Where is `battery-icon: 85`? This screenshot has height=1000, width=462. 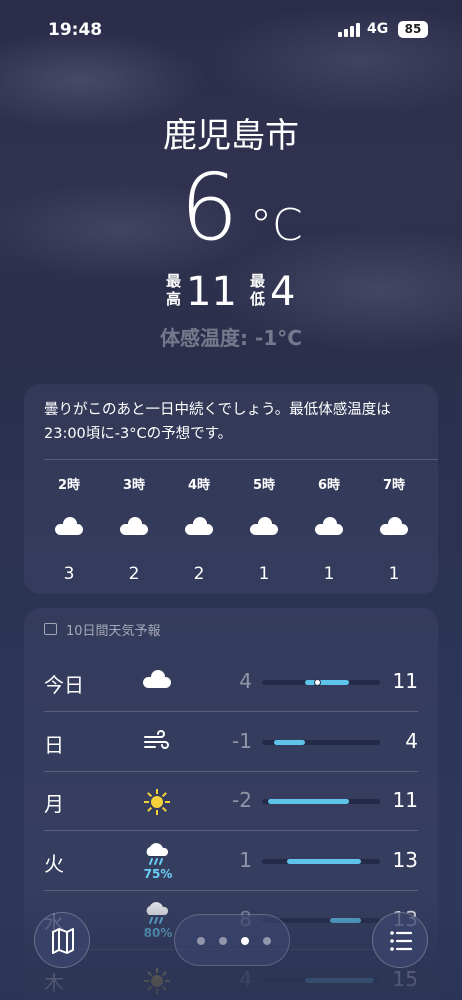 battery-icon: 85 is located at coordinates (413, 29).